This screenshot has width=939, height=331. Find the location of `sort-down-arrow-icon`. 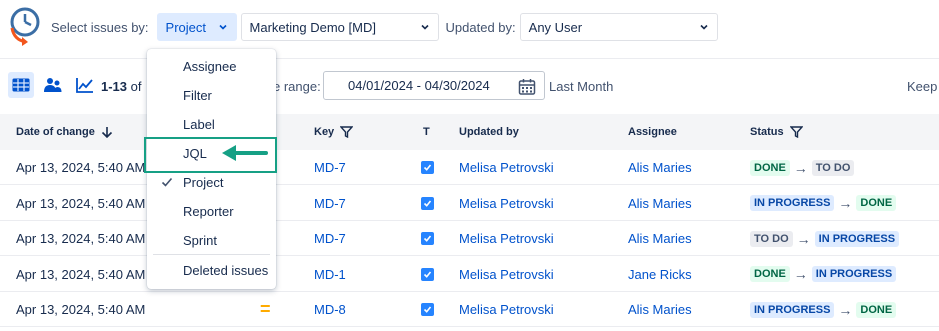

sort-down-arrow-icon is located at coordinates (107, 132).